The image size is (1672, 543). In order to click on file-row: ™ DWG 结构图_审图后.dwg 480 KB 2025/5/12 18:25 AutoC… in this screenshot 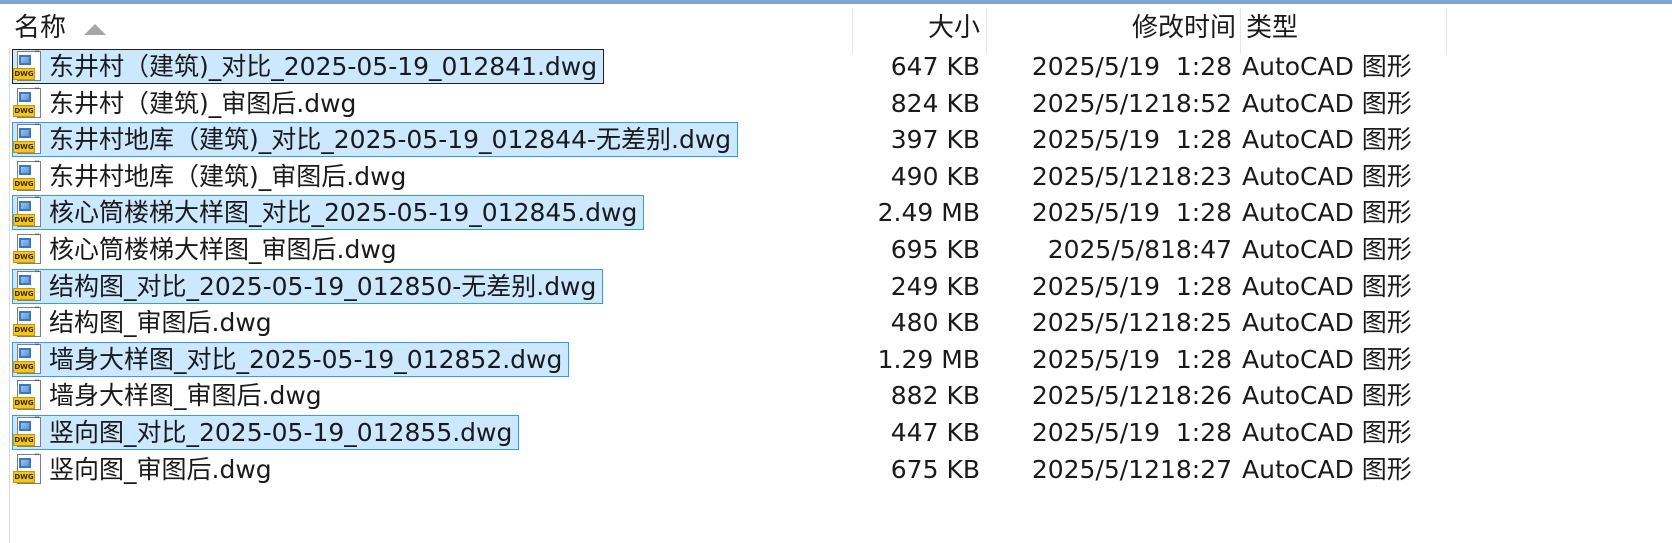, I will do `click(836, 322)`.